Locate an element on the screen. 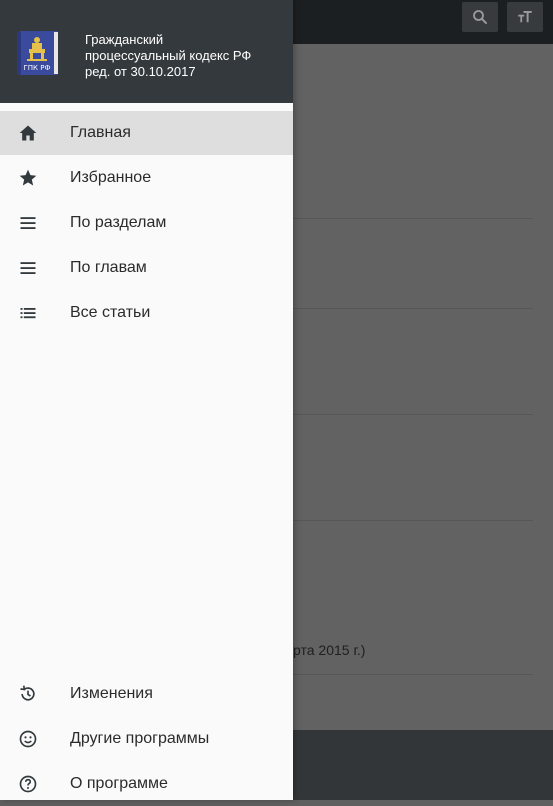 The width and height of the screenshot is (553, 806). text-size-icon is located at coordinates (525, 17).